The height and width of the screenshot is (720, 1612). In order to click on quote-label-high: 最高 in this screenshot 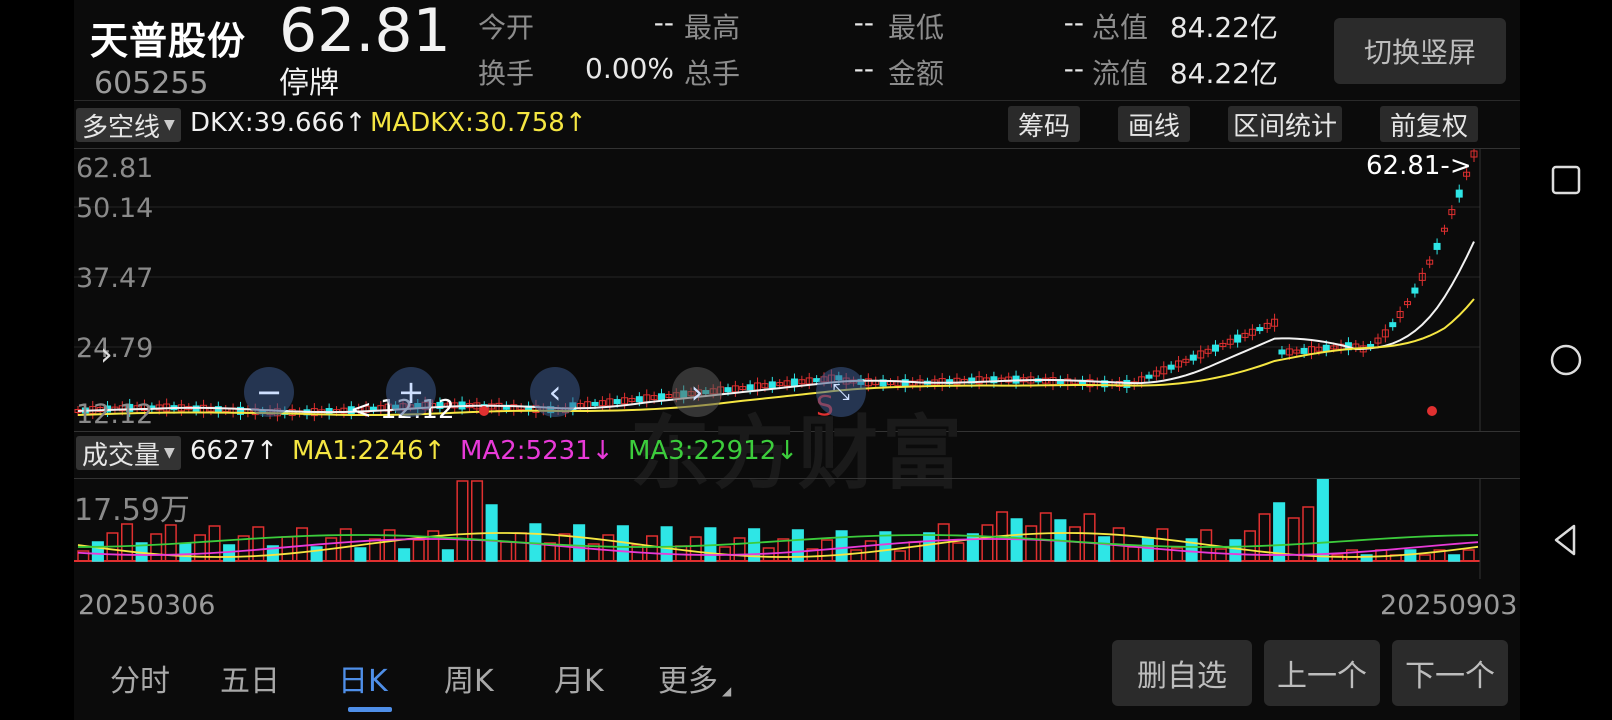, I will do `click(712, 27)`.